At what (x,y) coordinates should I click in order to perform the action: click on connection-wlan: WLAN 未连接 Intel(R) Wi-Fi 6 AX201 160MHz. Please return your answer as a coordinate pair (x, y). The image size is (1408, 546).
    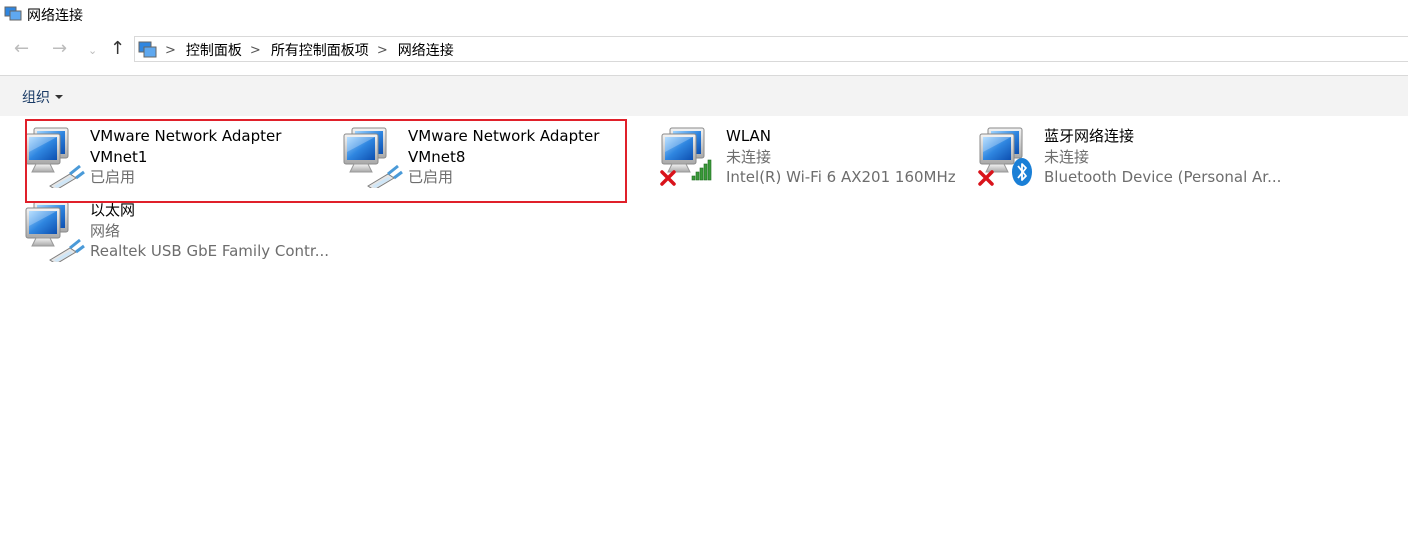
    Looking at the image, I should click on (810, 162).